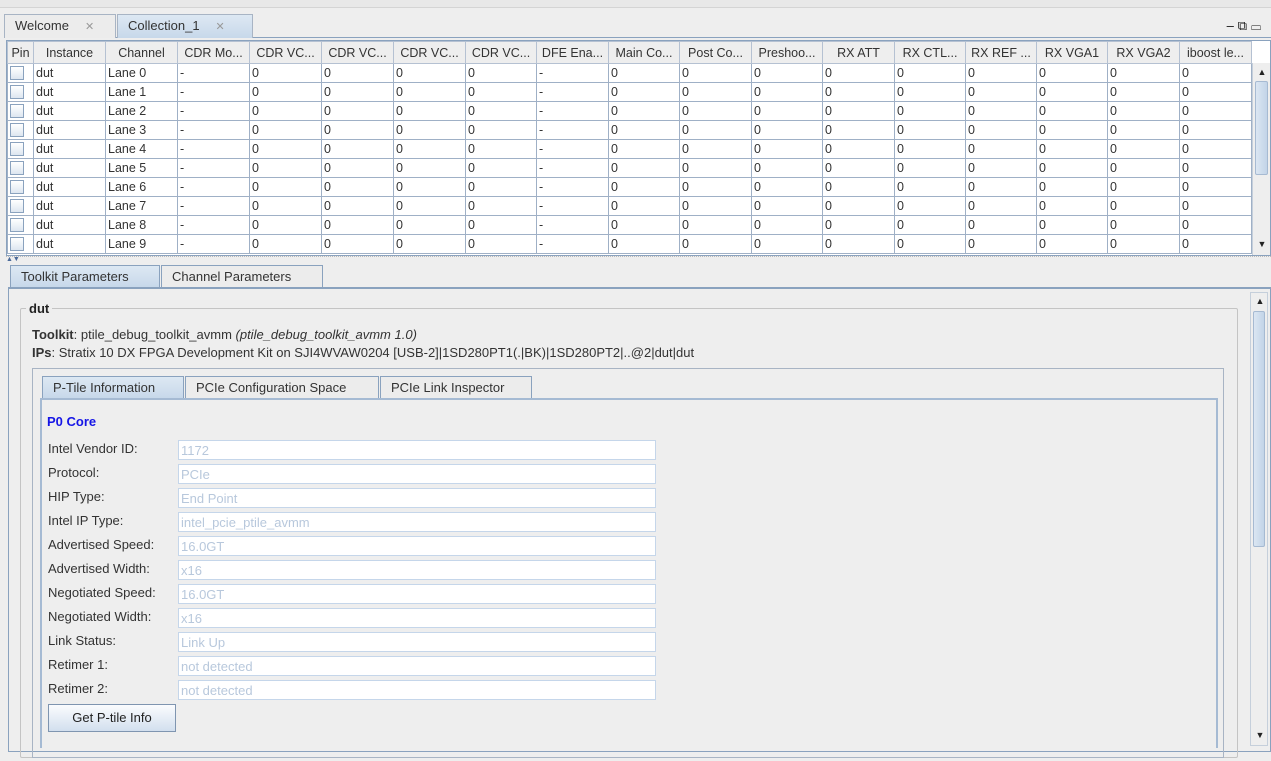 This screenshot has width=1271, height=761. Describe the element at coordinates (141, 92) in the screenshot. I see `table-cell: Lane 1` at that location.